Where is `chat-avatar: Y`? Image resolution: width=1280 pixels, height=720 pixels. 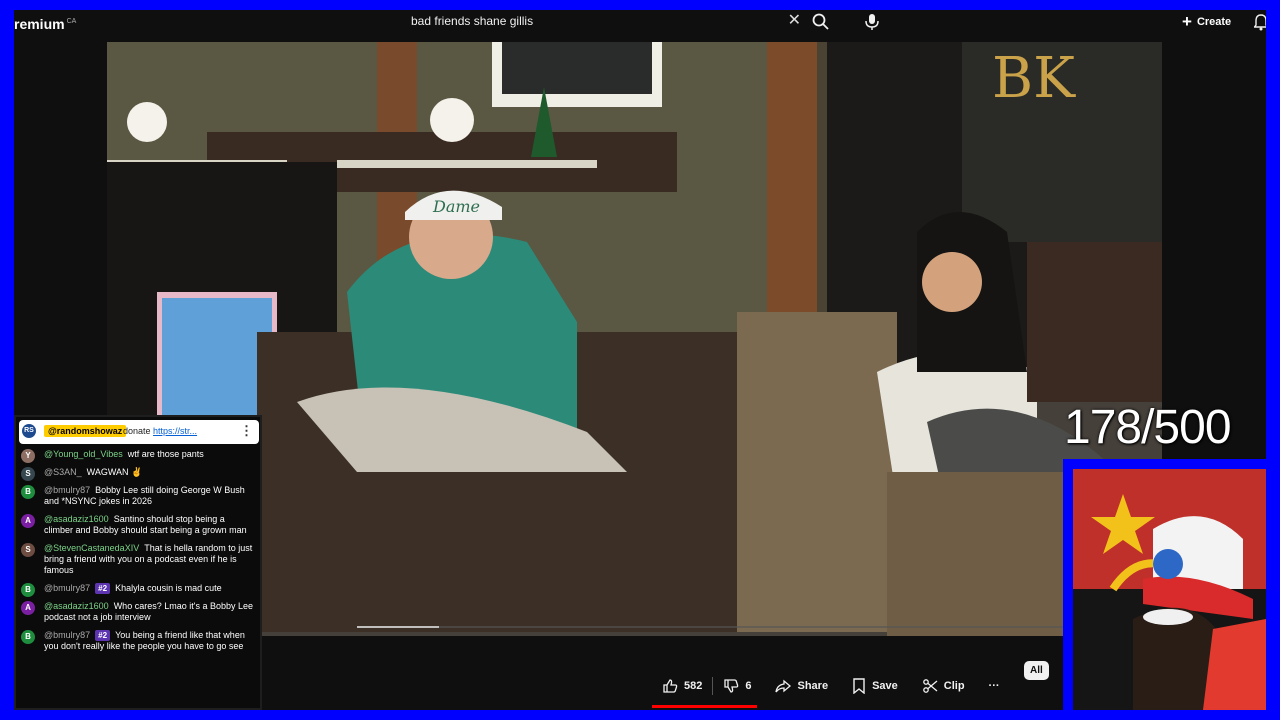 chat-avatar: Y is located at coordinates (28, 456).